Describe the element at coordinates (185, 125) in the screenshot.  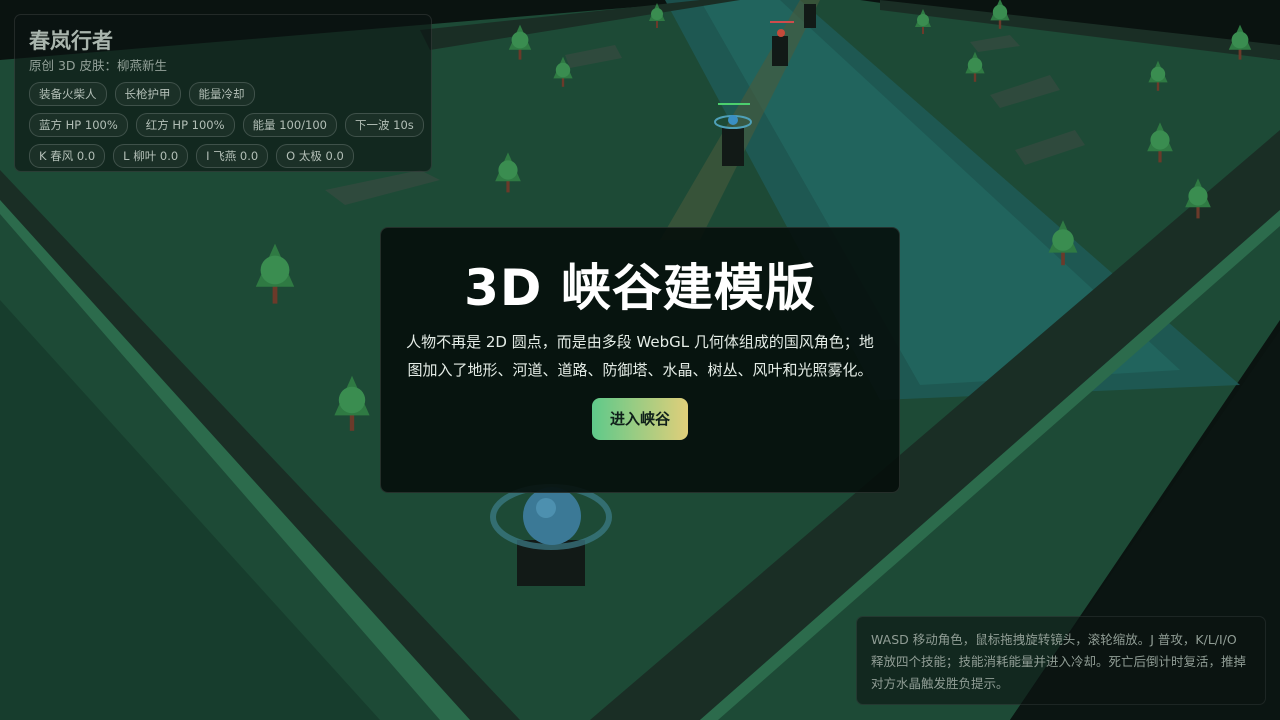
I see `red-hp-chip: 红方 HP 100%` at that location.